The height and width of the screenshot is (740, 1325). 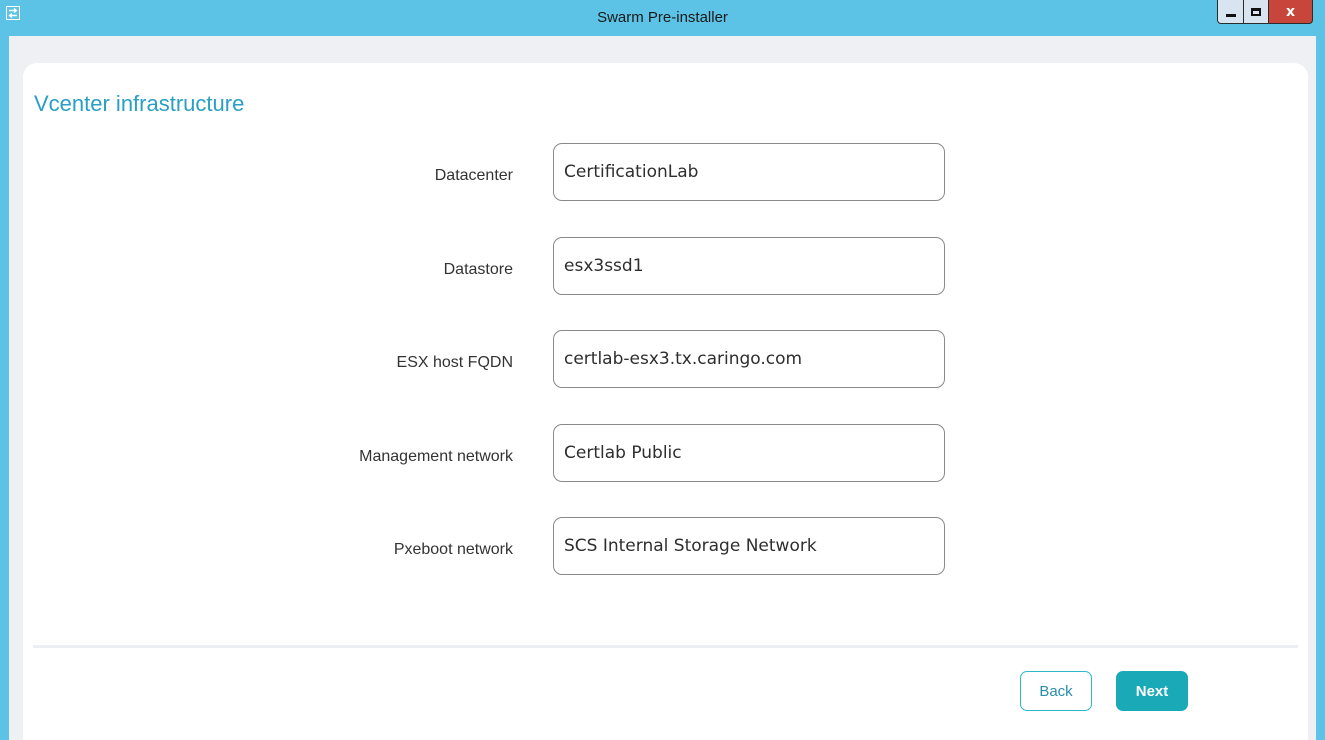 I want to click on title-bar: Swarm Pre-installer x, so click(x=662, y=18).